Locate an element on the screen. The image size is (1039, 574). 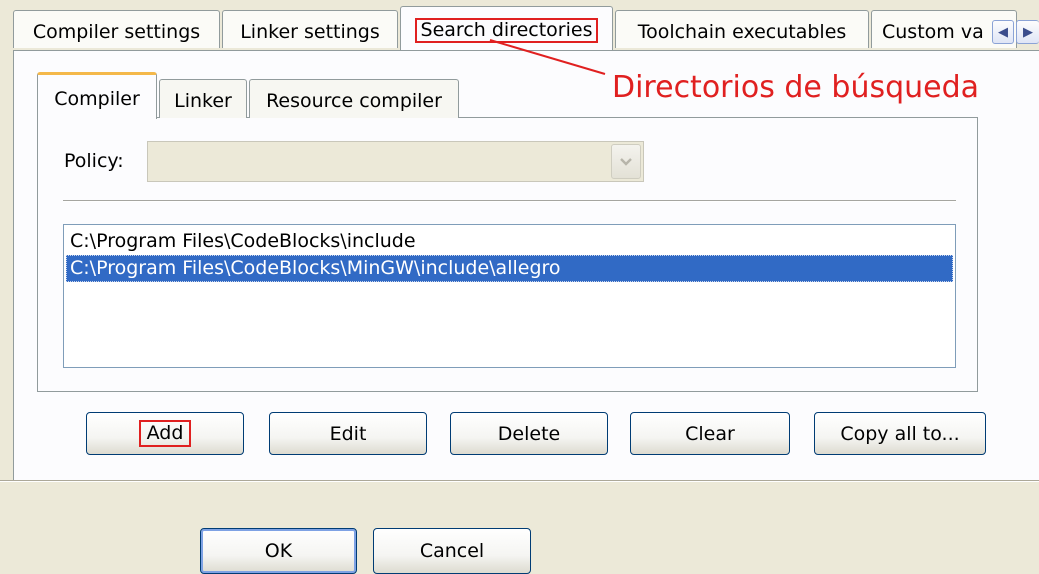
edit-button-label: Edit is located at coordinates (348, 433).